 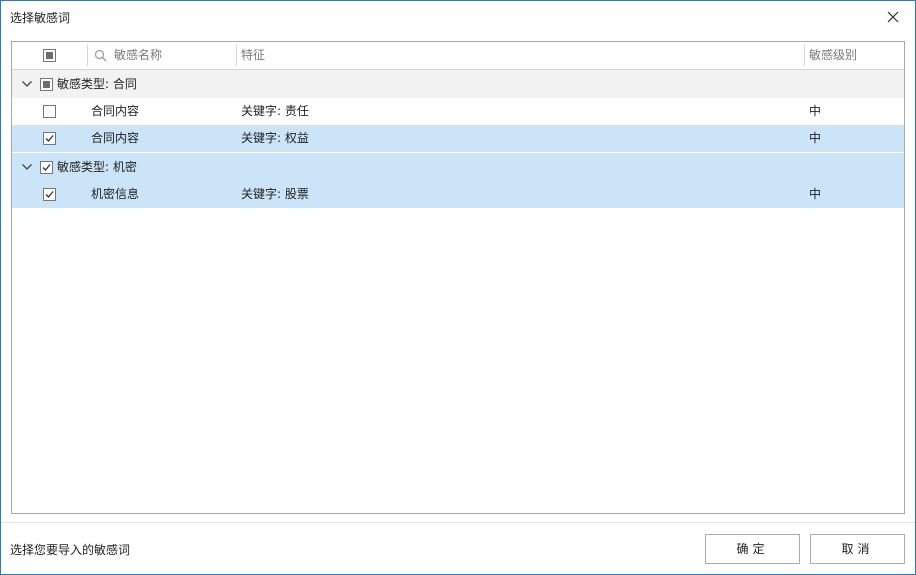 I want to click on title-bar: 选择敏感词, so click(x=458, y=17).